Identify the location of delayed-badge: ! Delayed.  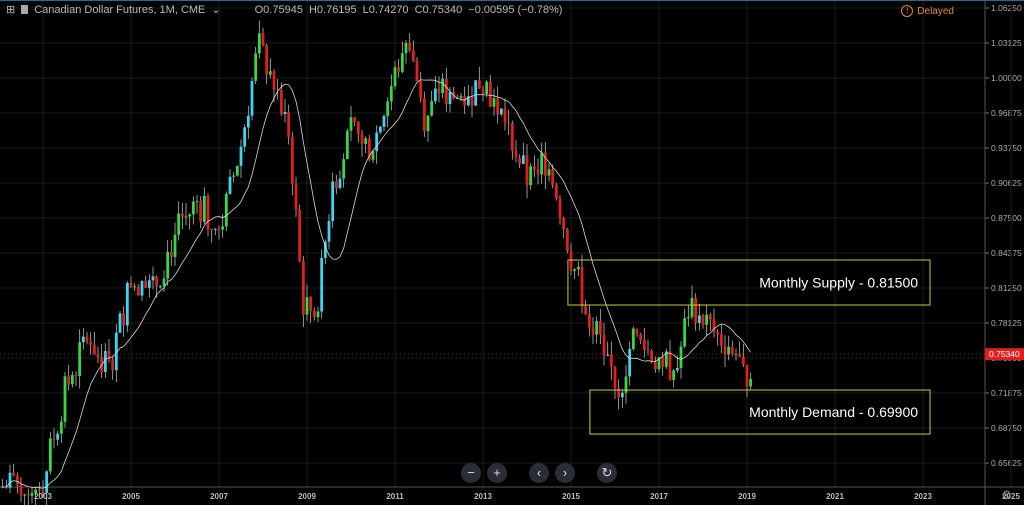
(927, 11).